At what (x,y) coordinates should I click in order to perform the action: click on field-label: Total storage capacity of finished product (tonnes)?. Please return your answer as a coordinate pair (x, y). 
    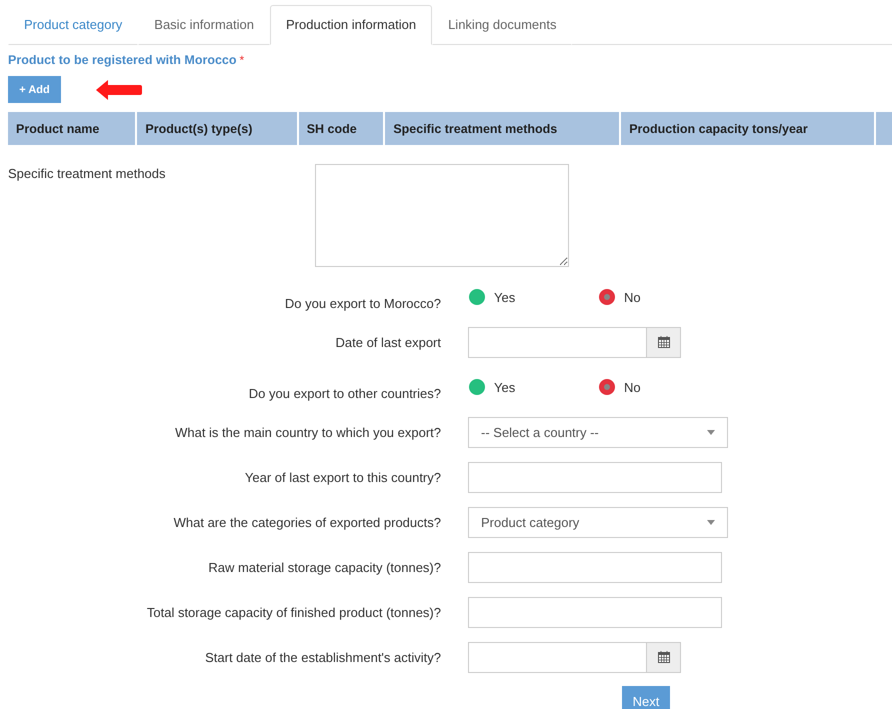
    Looking at the image, I should click on (293, 612).